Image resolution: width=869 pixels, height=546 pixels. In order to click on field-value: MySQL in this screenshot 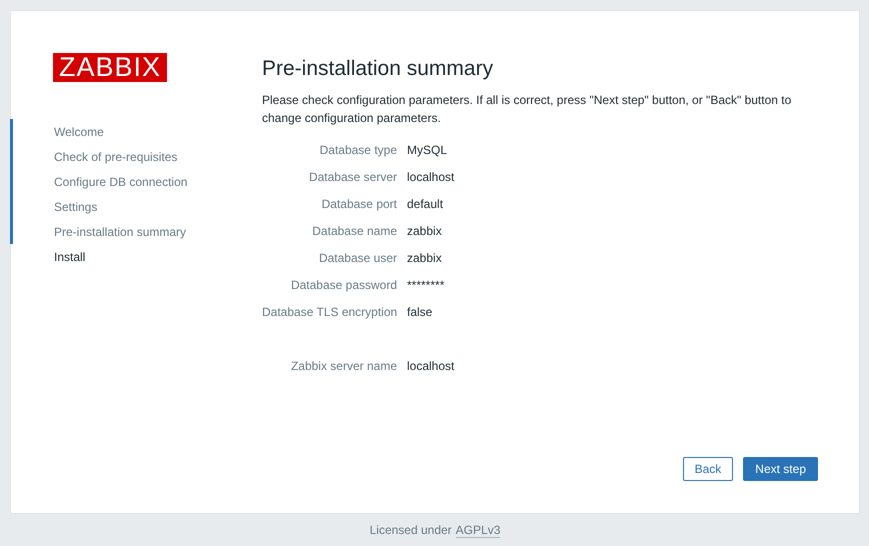, I will do `click(427, 150)`.